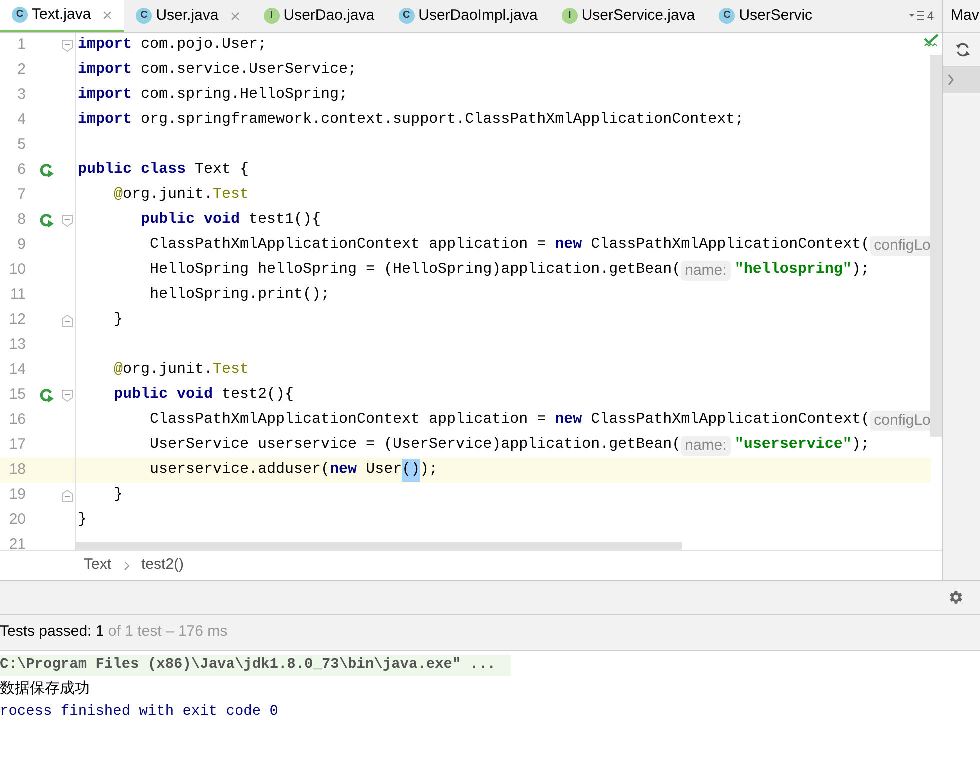 The image size is (980, 777). Describe the element at coordinates (793, 445) in the screenshot. I see `code-token: "userservice"` at that location.